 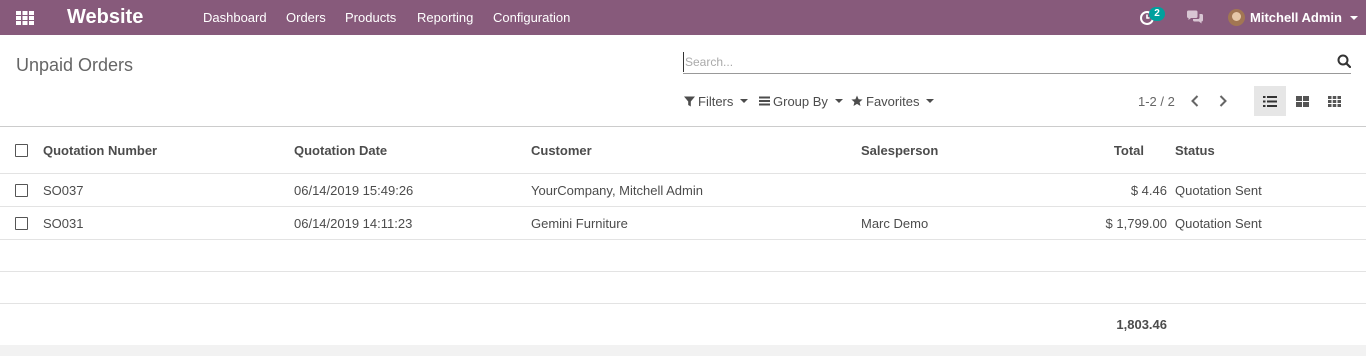 I want to click on filters-button: Filters, so click(x=716, y=101).